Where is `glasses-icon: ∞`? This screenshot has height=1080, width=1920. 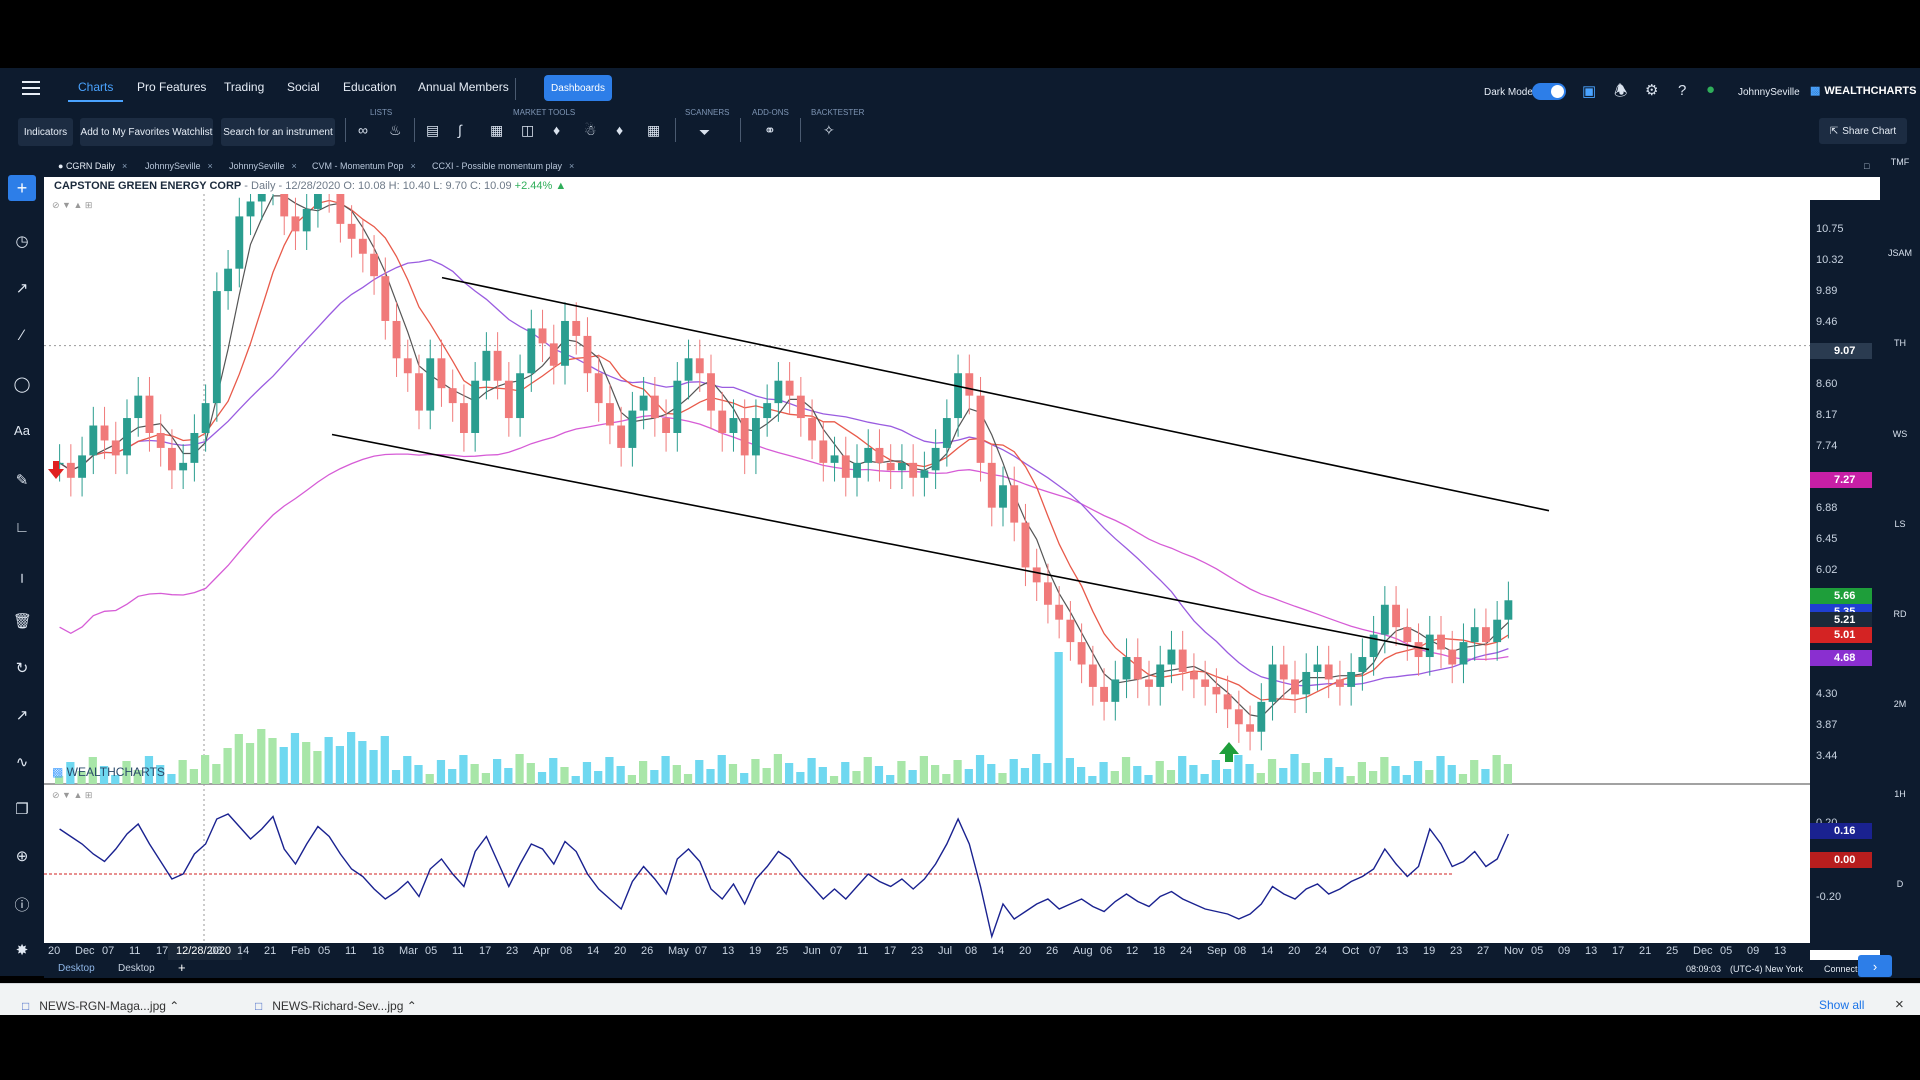
glasses-icon: ∞ is located at coordinates (363, 130).